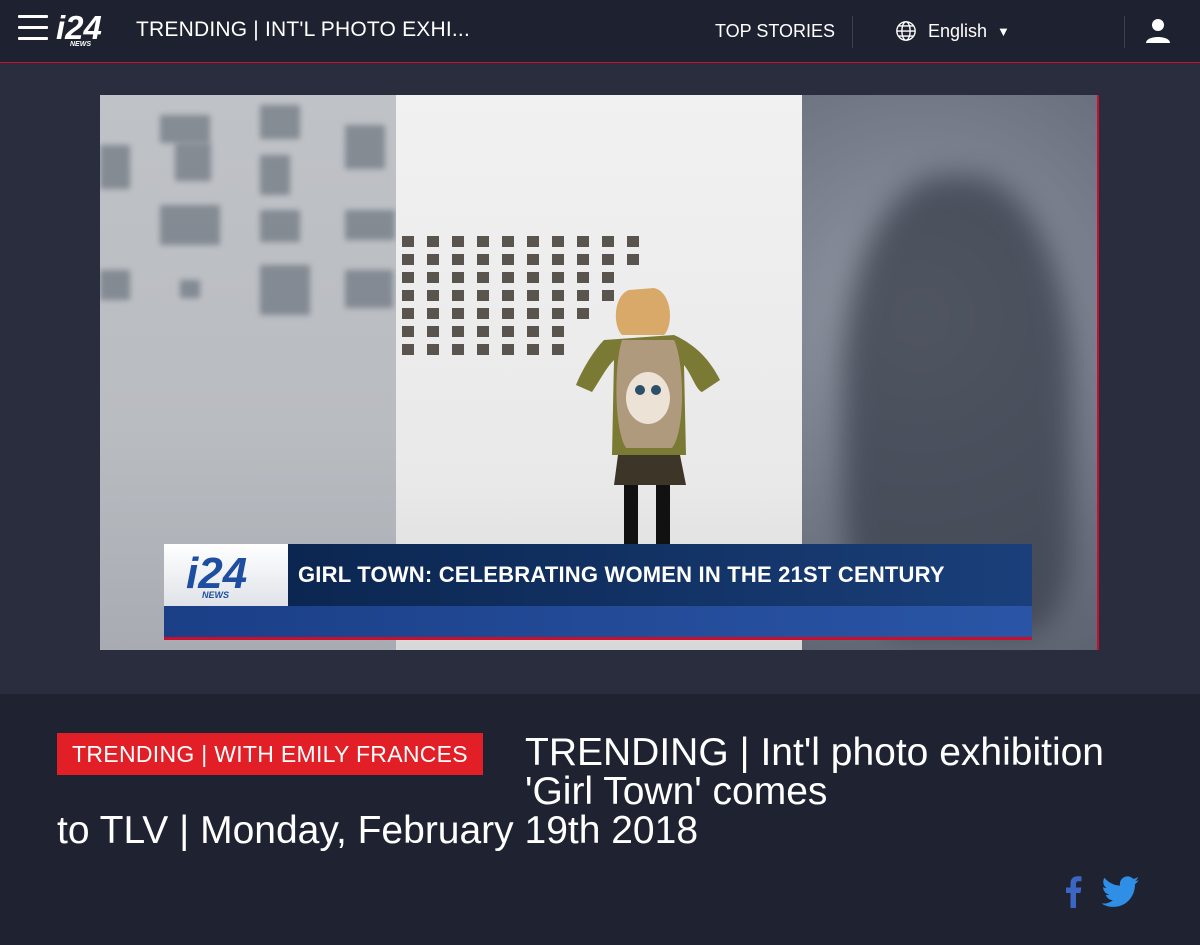  What do you see at coordinates (775, 31) in the screenshot?
I see `top-stories-link: TOP STORIES` at bounding box center [775, 31].